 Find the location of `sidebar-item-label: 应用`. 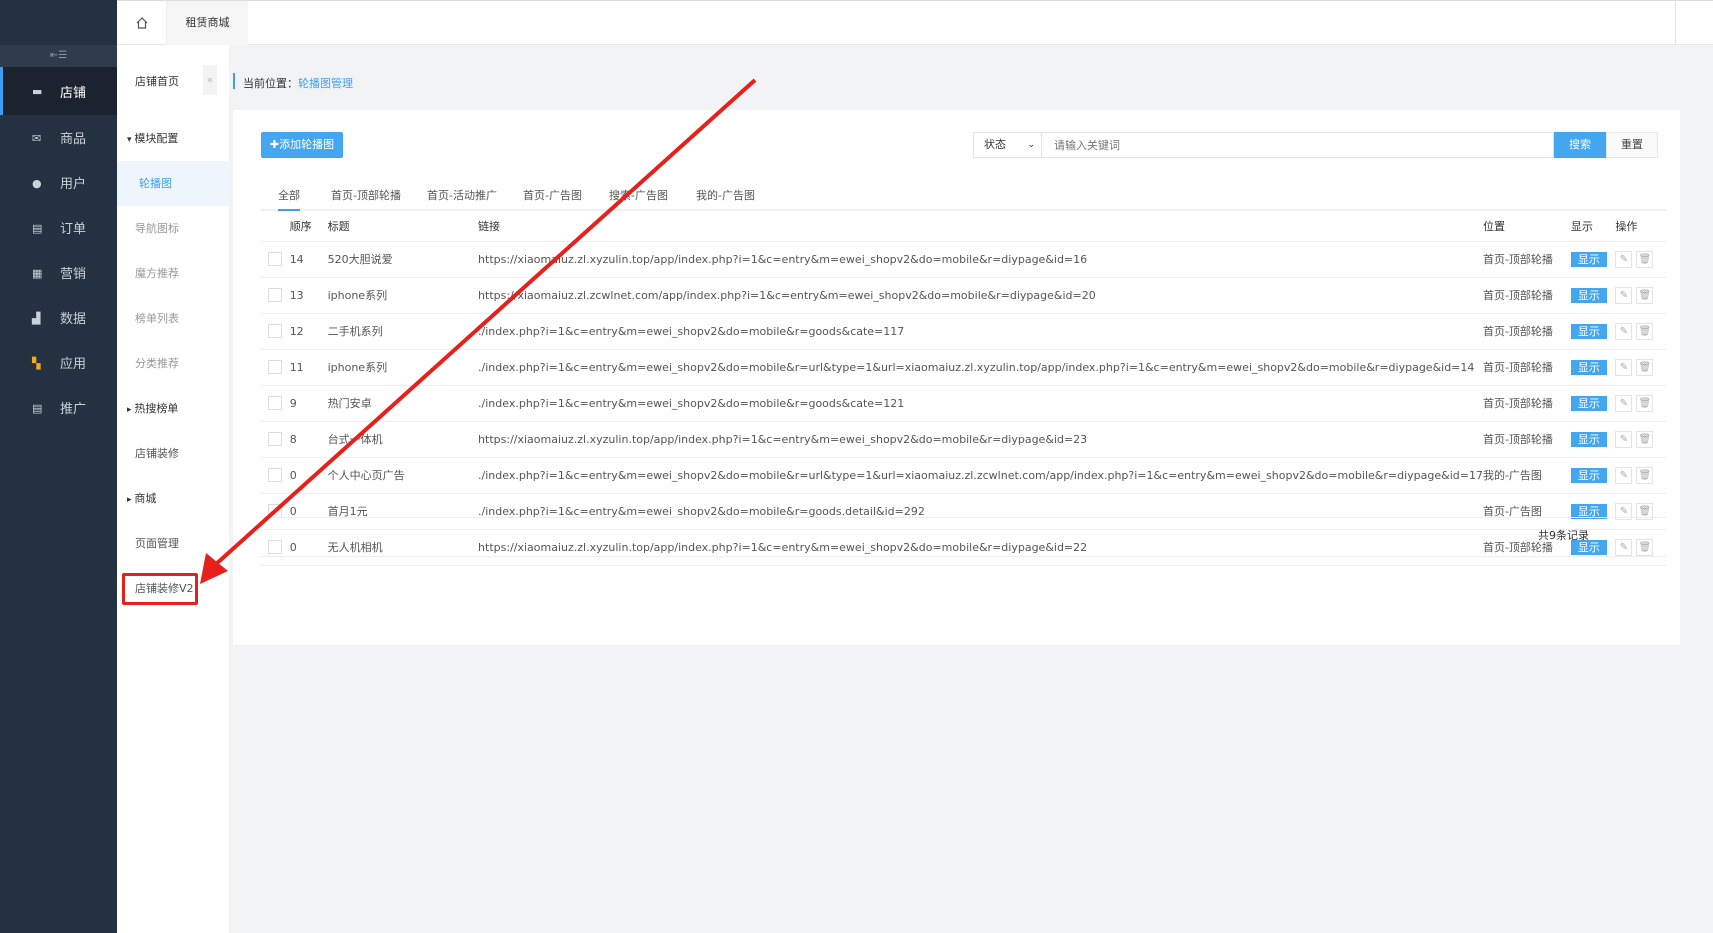

sidebar-item-label: 应用 is located at coordinates (73, 364).